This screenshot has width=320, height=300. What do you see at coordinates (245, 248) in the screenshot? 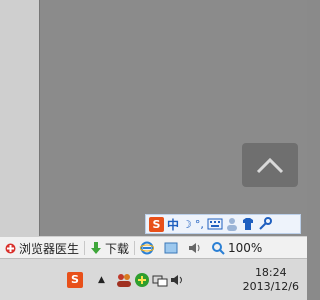
I see `zoom-level: 100%` at bounding box center [245, 248].